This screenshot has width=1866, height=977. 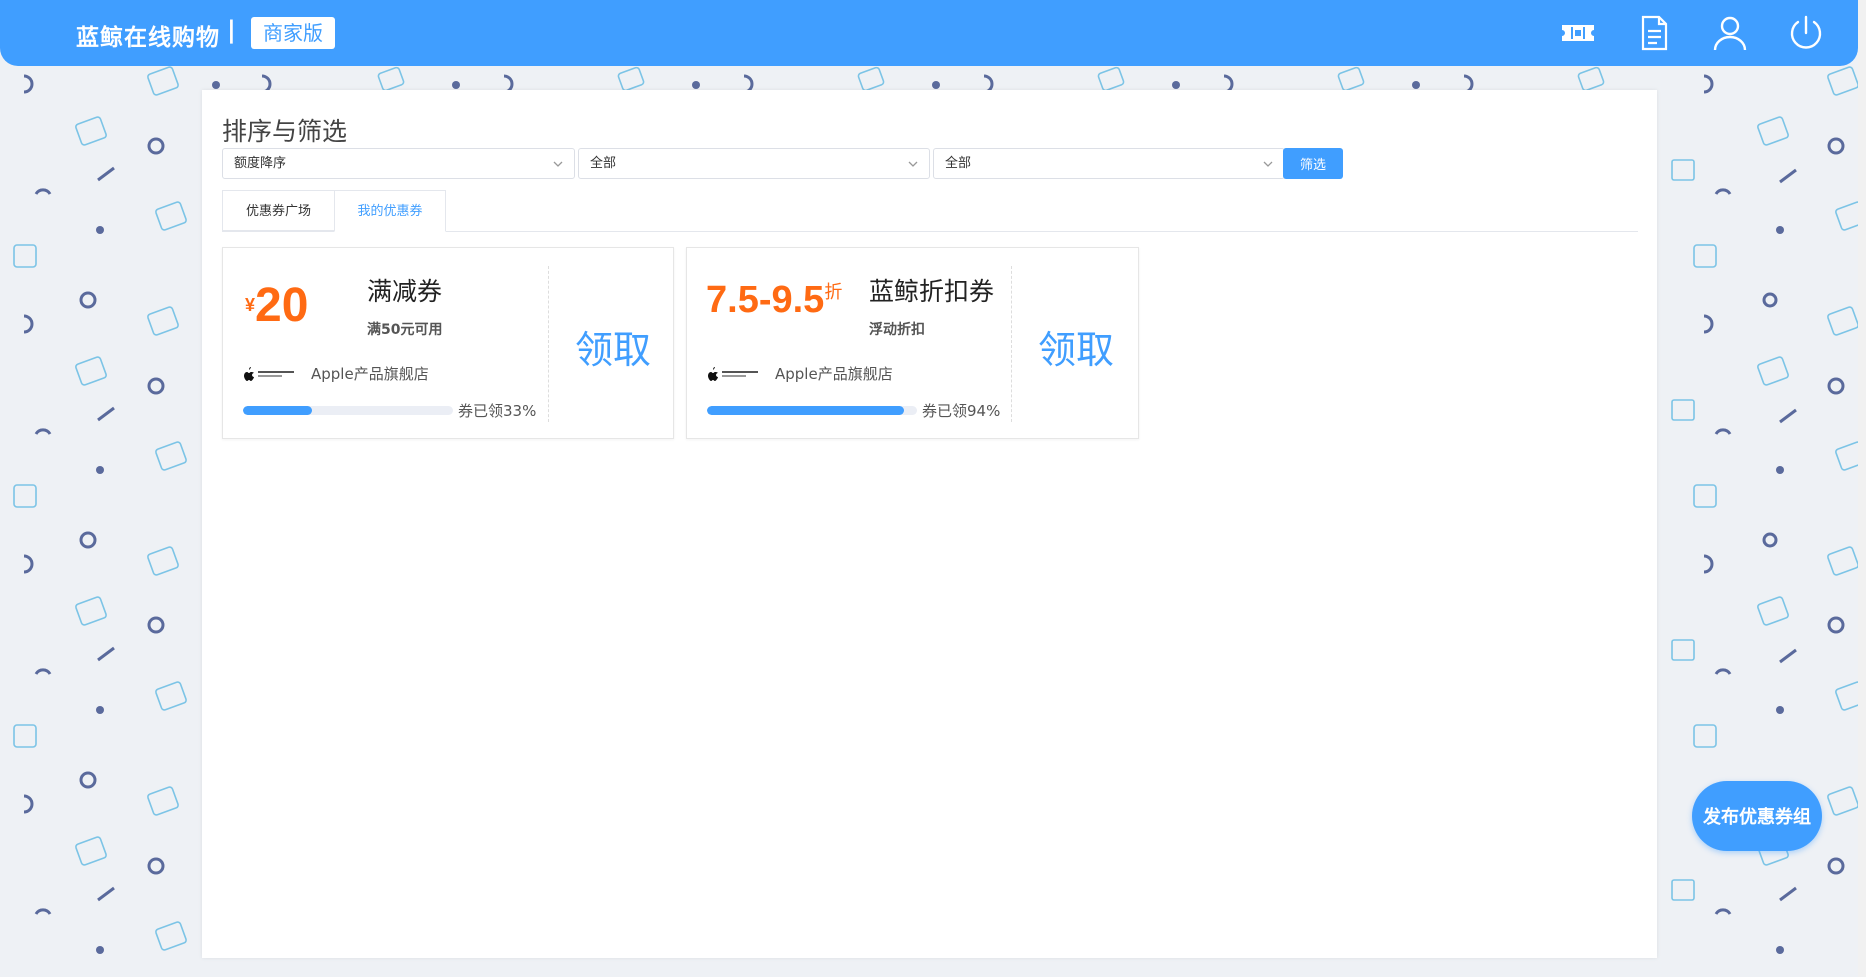 What do you see at coordinates (1862, 488) in the screenshot?
I see `page-scrollbar` at bounding box center [1862, 488].